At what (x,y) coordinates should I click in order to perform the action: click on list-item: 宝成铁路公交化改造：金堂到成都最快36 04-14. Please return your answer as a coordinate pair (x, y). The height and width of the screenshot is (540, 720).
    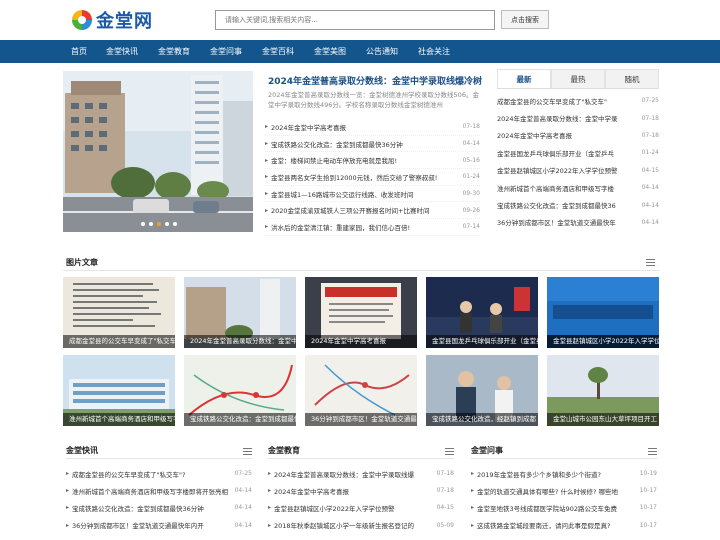
    Looking at the image, I should click on (578, 204).